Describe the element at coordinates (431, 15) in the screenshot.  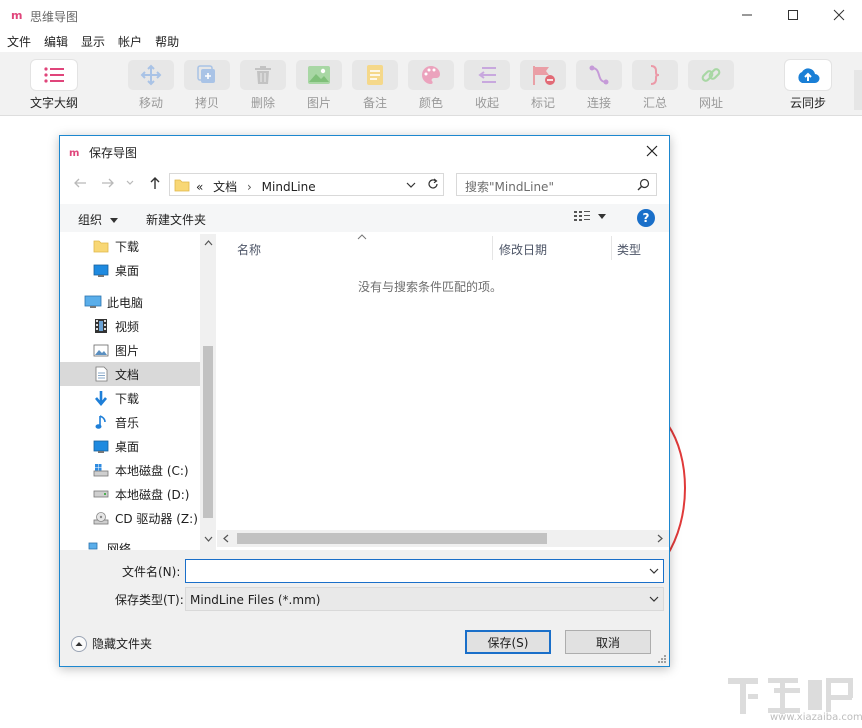
I see `app-titlebar: m 思维导图` at that location.